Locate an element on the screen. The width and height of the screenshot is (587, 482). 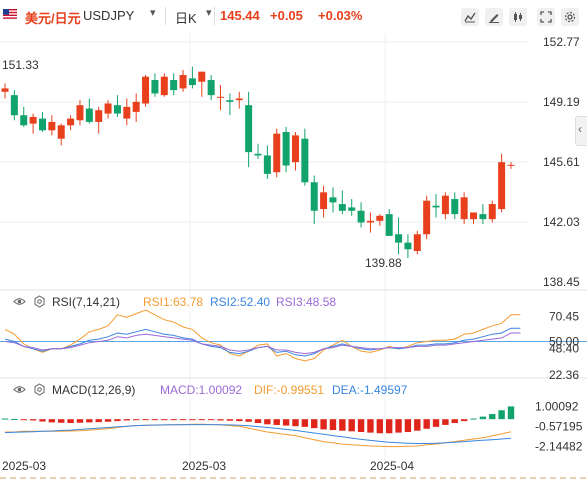
macd-tick-label: 1.00092 is located at coordinates (557, 406).